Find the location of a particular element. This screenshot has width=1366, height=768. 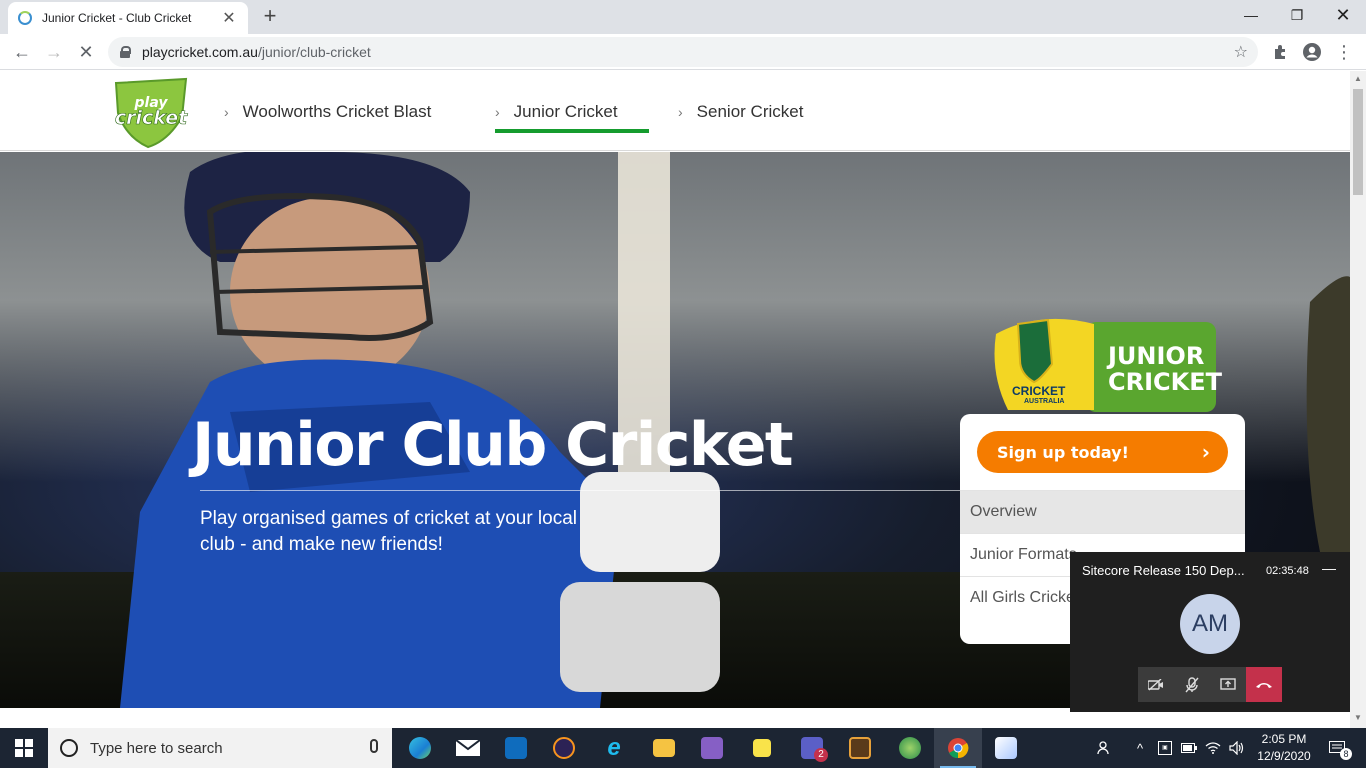

side-nav-label: Junior Formats is located at coordinates (1023, 554).